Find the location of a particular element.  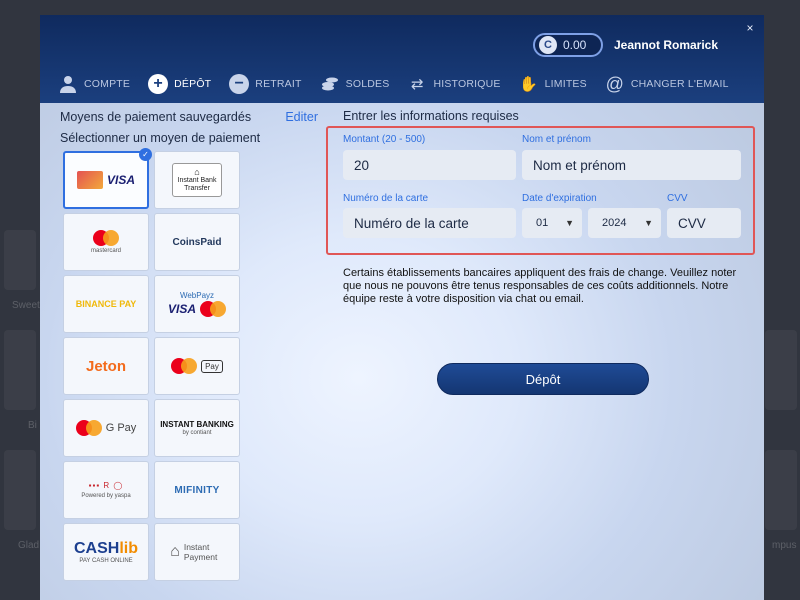

method-text: CoinsPaid is located at coordinates (197, 242).